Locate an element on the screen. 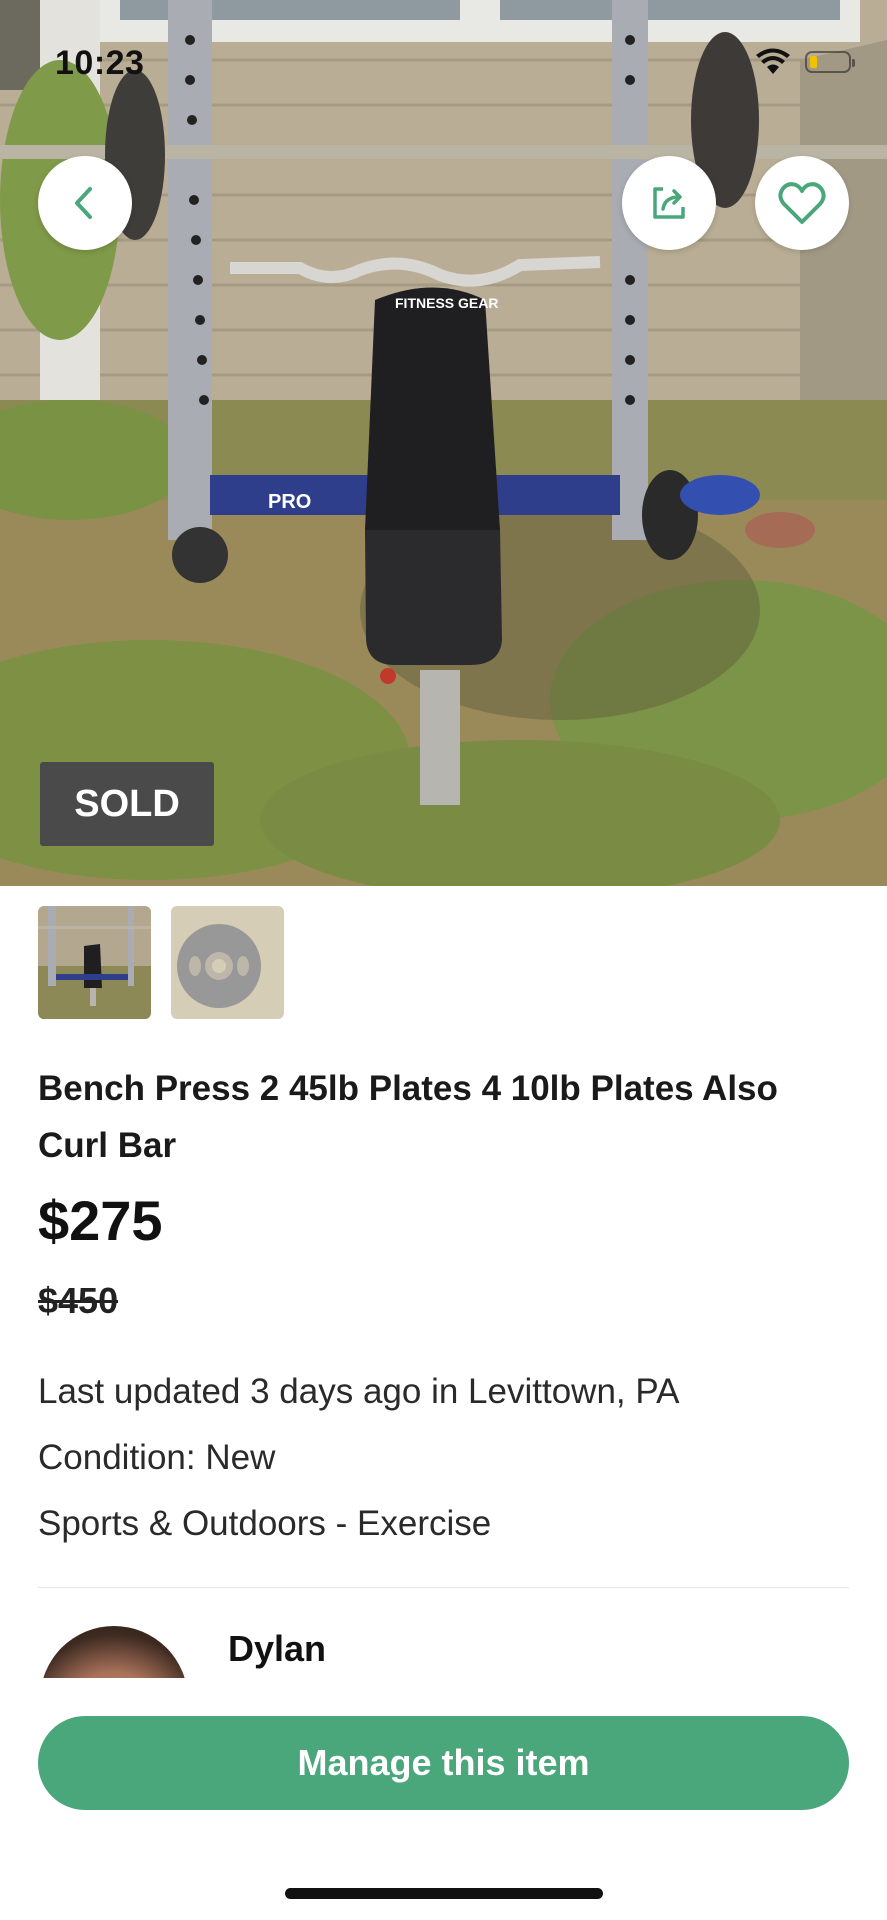  heart-icon is located at coordinates (802, 203).